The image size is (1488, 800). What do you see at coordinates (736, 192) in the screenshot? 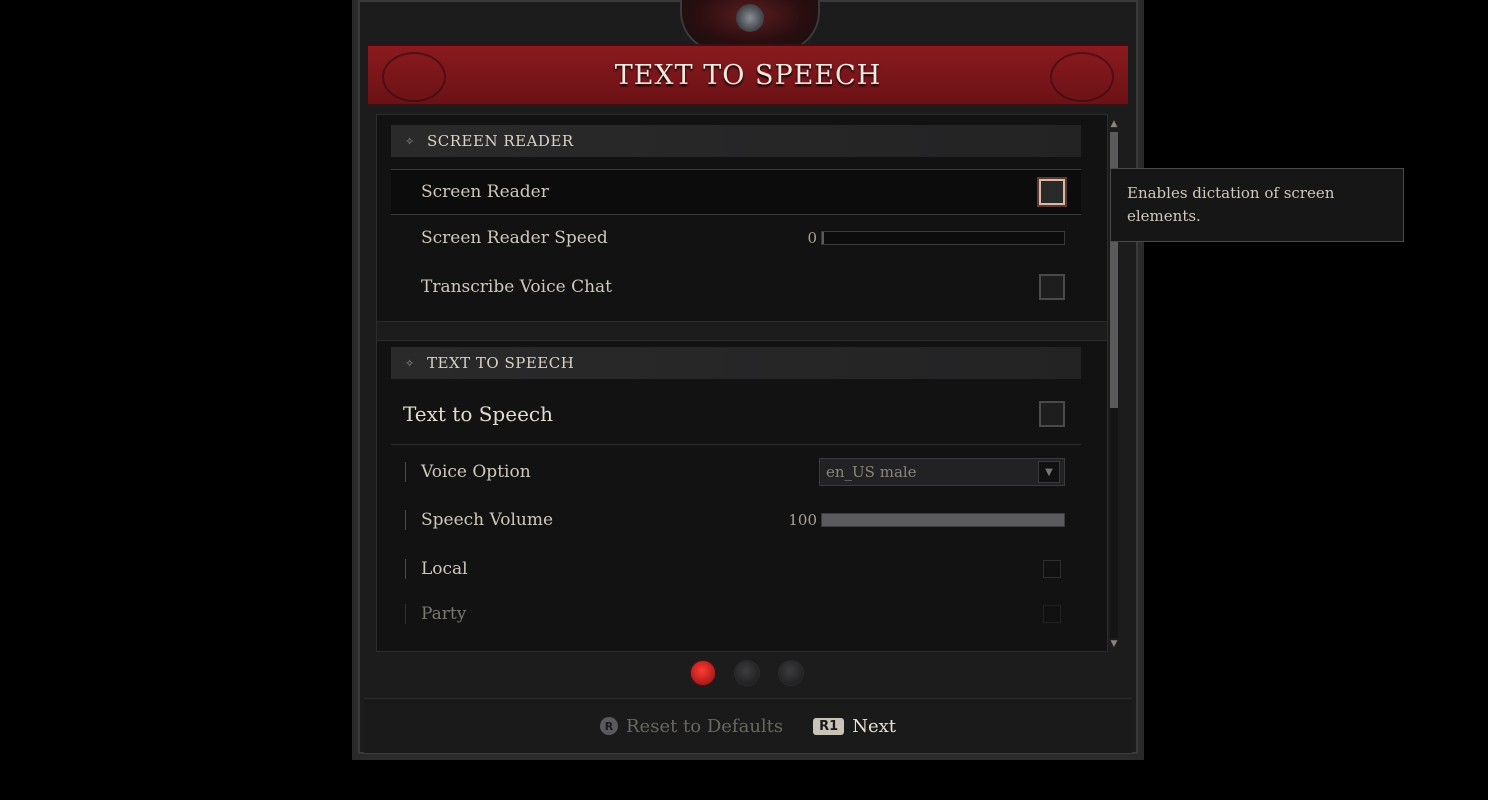
I see `setting-row-screen-reader: Screen Reader` at bounding box center [736, 192].